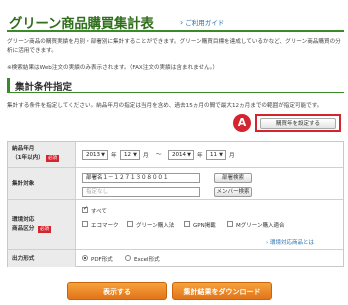  Describe the element at coordinates (23, 184) in the screenshot. I see `target-label: 集計対象` at that location.